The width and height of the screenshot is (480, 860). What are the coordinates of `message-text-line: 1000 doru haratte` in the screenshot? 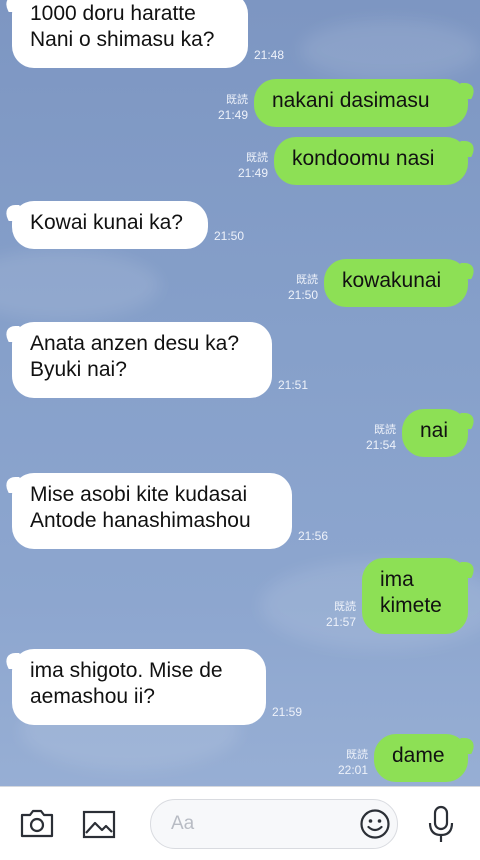 It's located at (113, 13).